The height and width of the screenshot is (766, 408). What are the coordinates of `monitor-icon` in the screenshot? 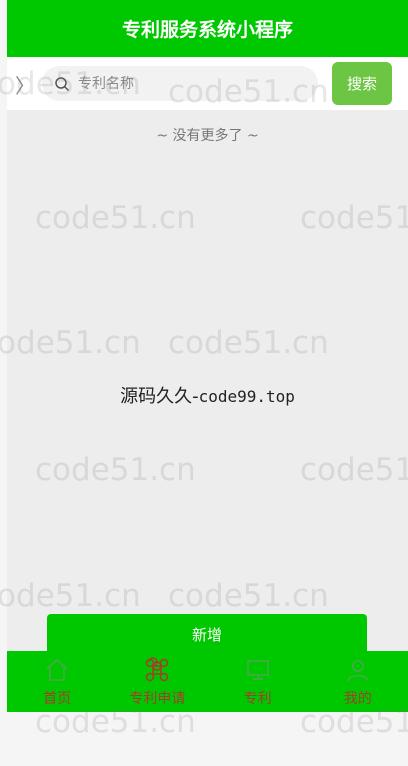 It's located at (257, 670).